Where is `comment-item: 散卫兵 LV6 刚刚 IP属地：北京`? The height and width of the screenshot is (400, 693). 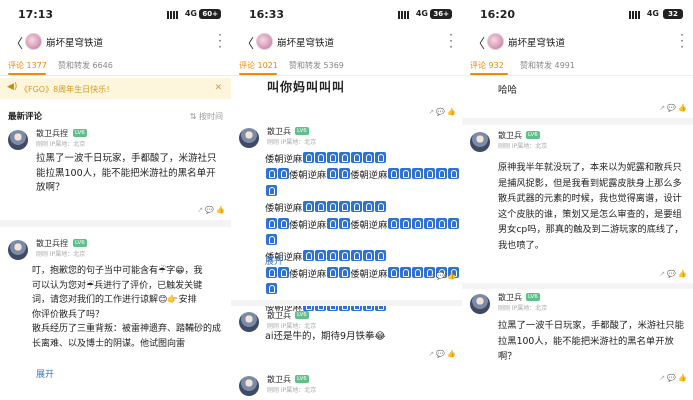 comment-item: 散卫兵 LV6 刚刚 IP属地：北京 is located at coordinates (346, 387).